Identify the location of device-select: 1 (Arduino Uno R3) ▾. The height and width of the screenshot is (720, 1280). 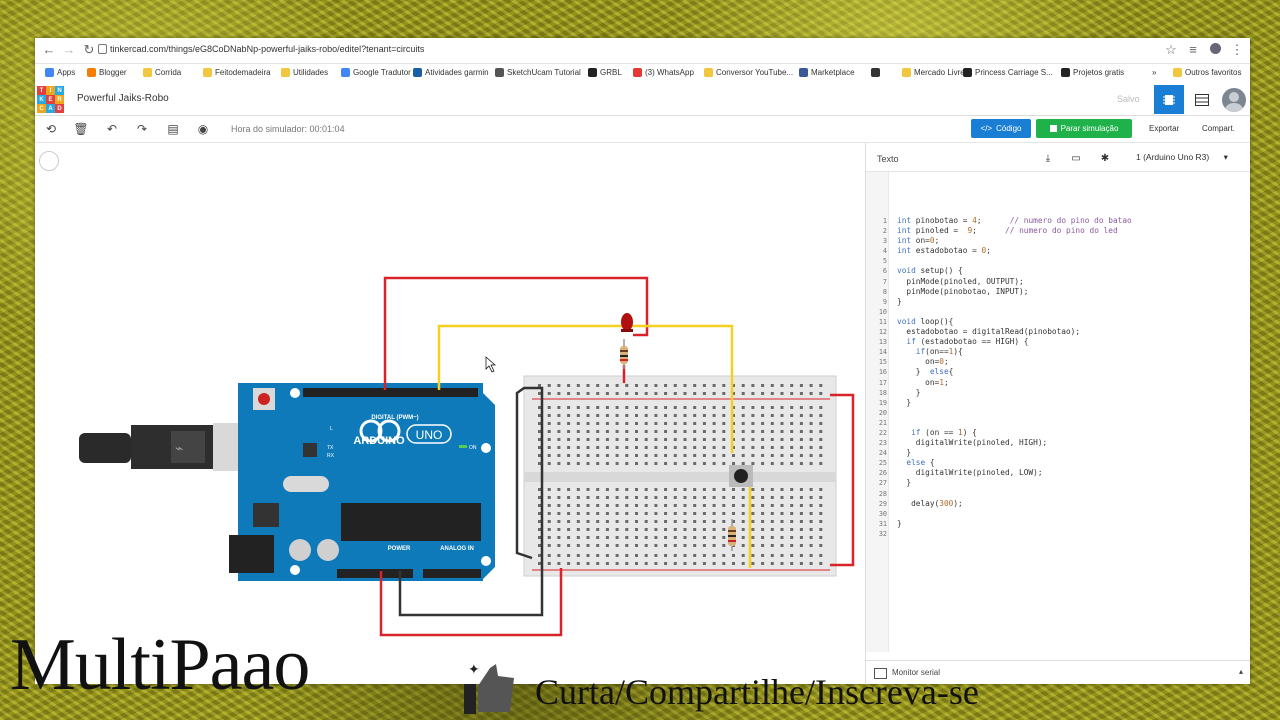
(1182, 157).